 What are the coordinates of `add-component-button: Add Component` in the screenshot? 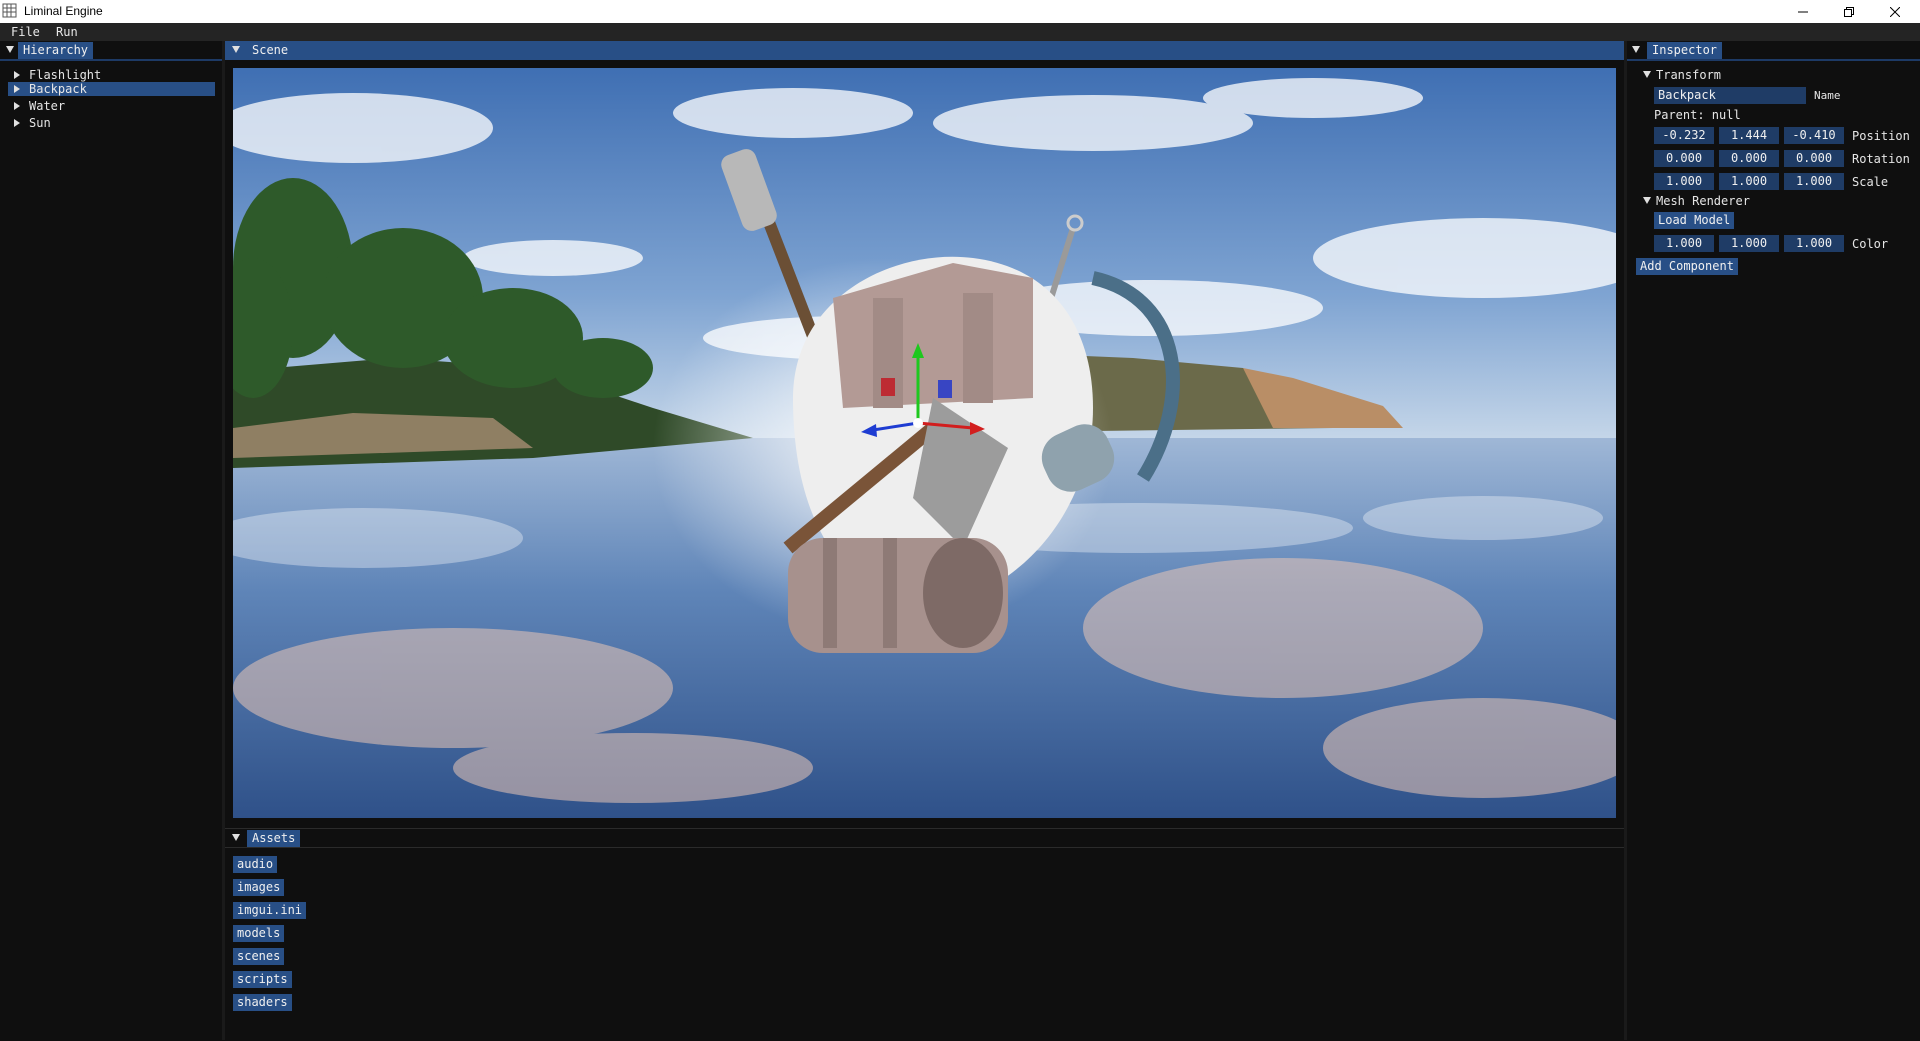 It's located at (1687, 266).